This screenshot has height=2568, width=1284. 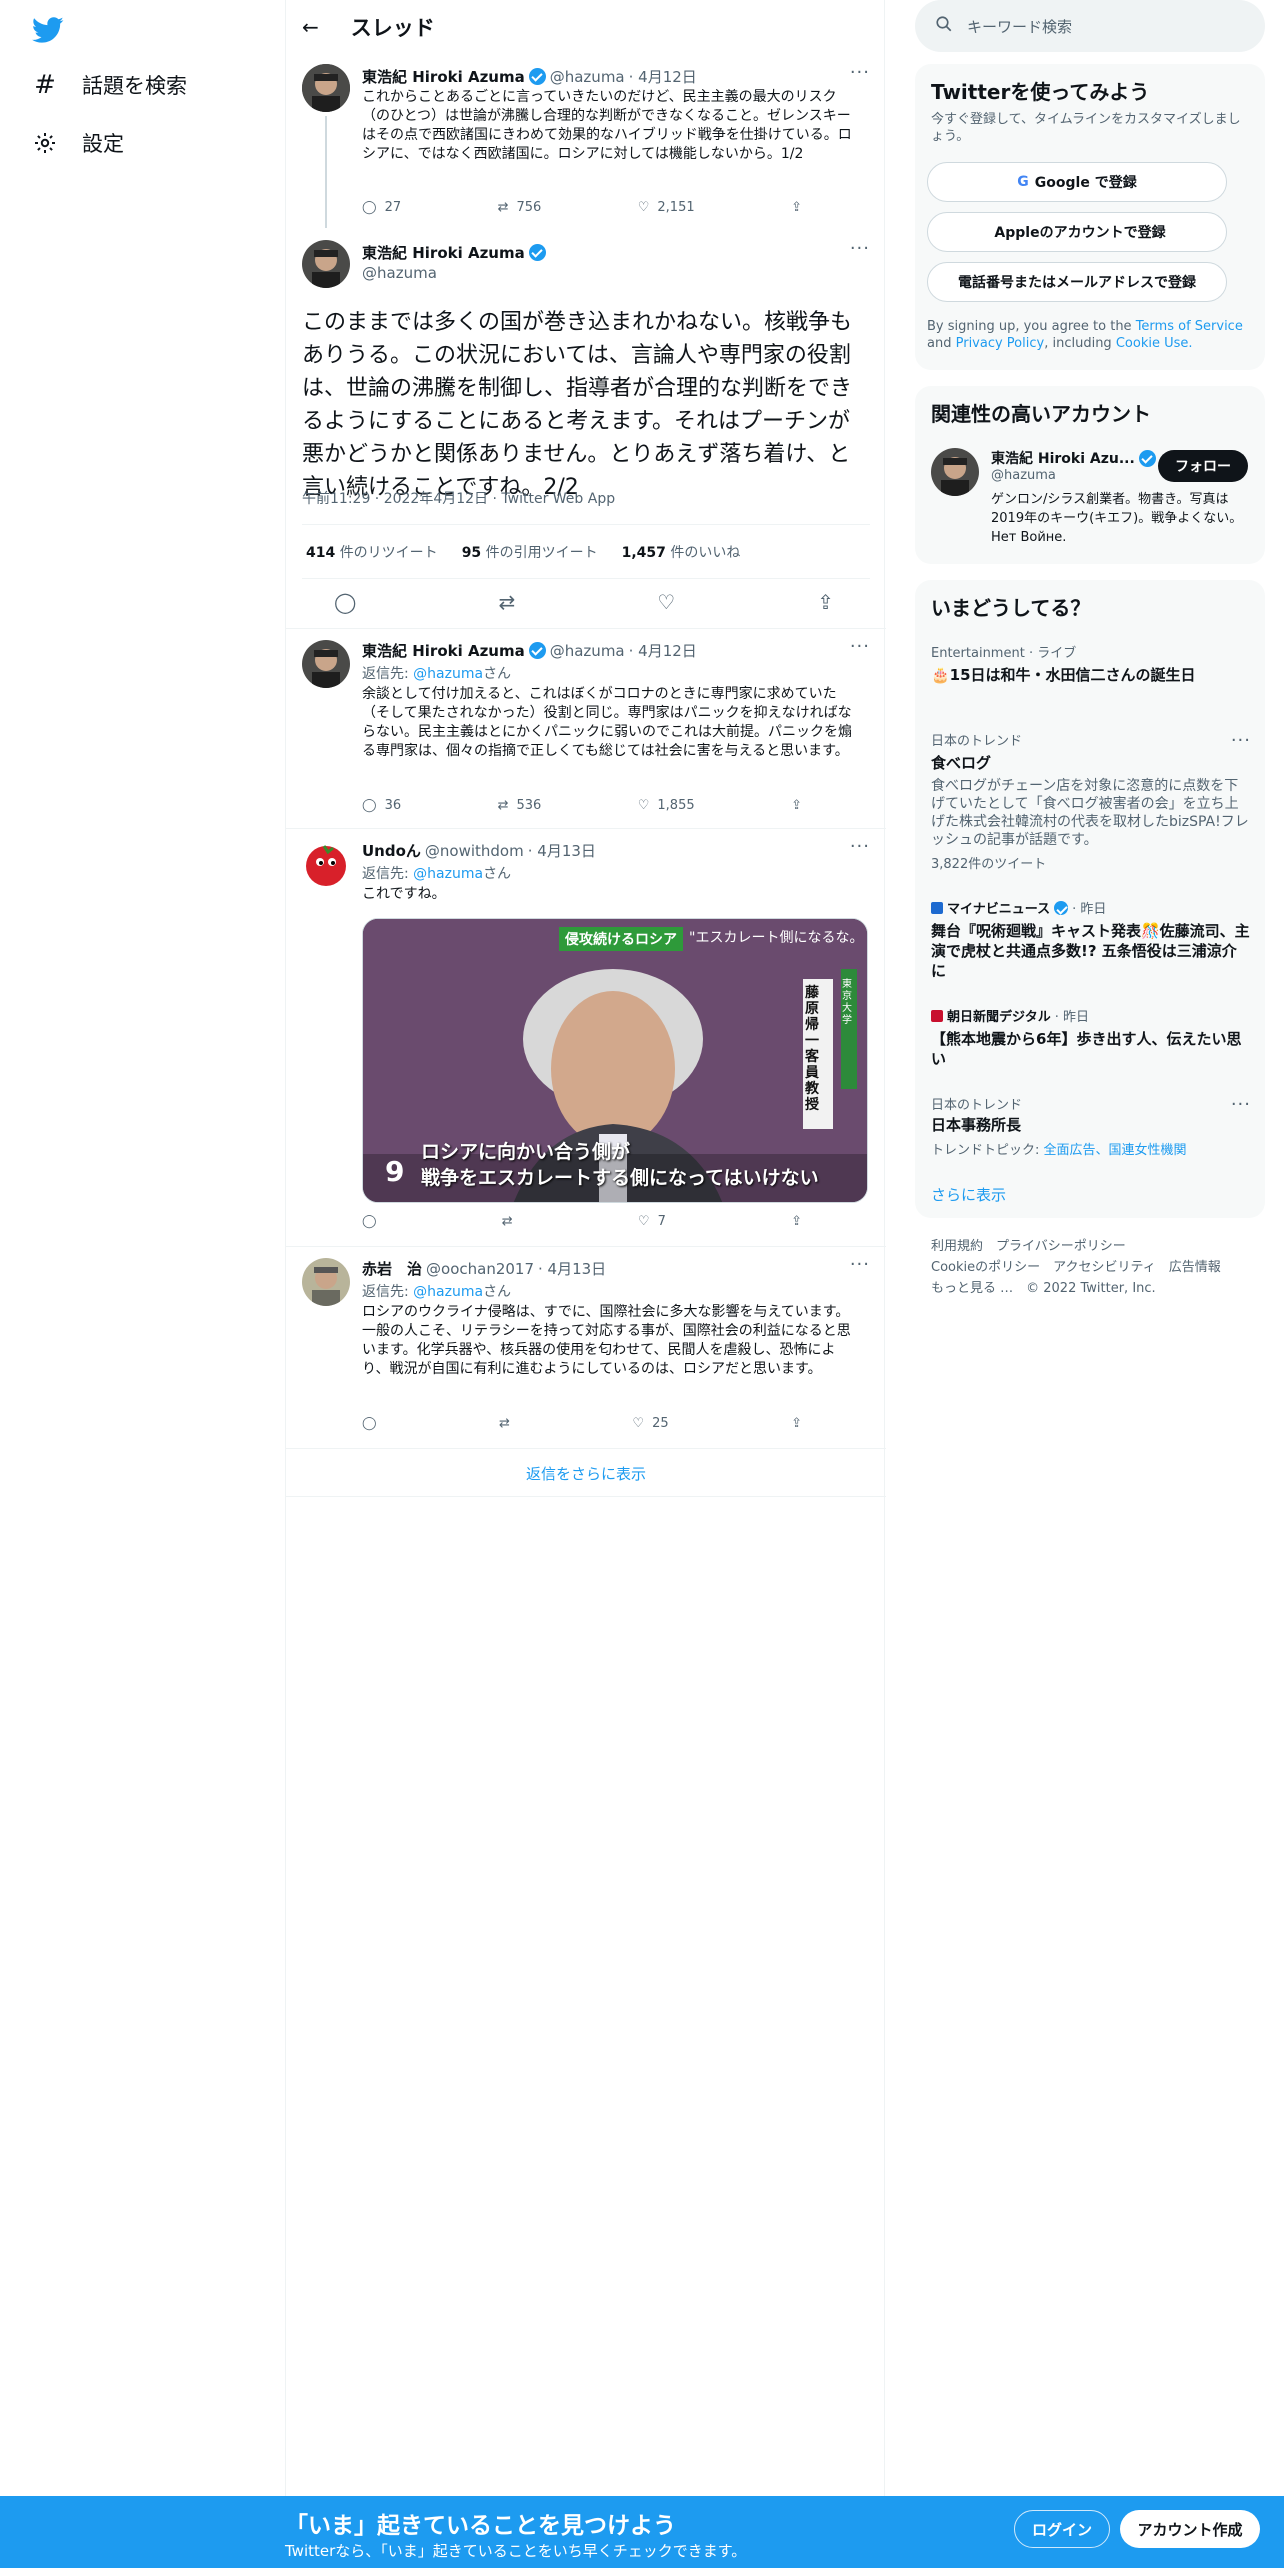 What do you see at coordinates (103, 144) in the screenshot?
I see `nav-settings-label: 設定` at bounding box center [103, 144].